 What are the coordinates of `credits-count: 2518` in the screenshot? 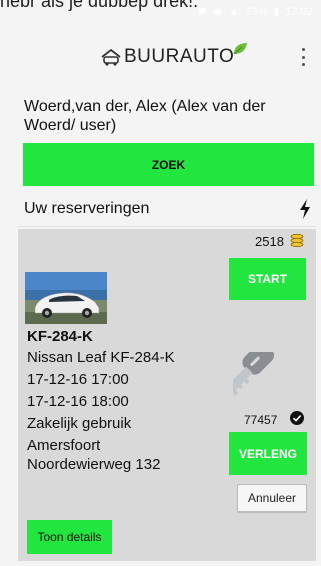 It's located at (269, 241).